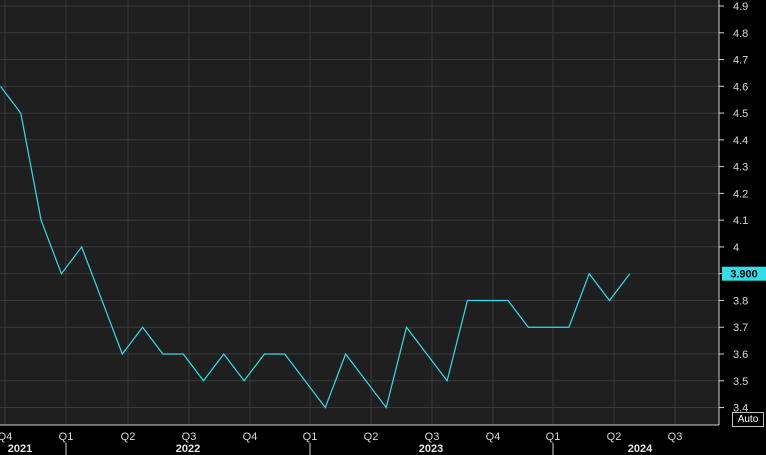 This screenshot has height=455, width=766. Describe the element at coordinates (740, 61) in the screenshot. I see `y-tick-label: 4.7` at that location.